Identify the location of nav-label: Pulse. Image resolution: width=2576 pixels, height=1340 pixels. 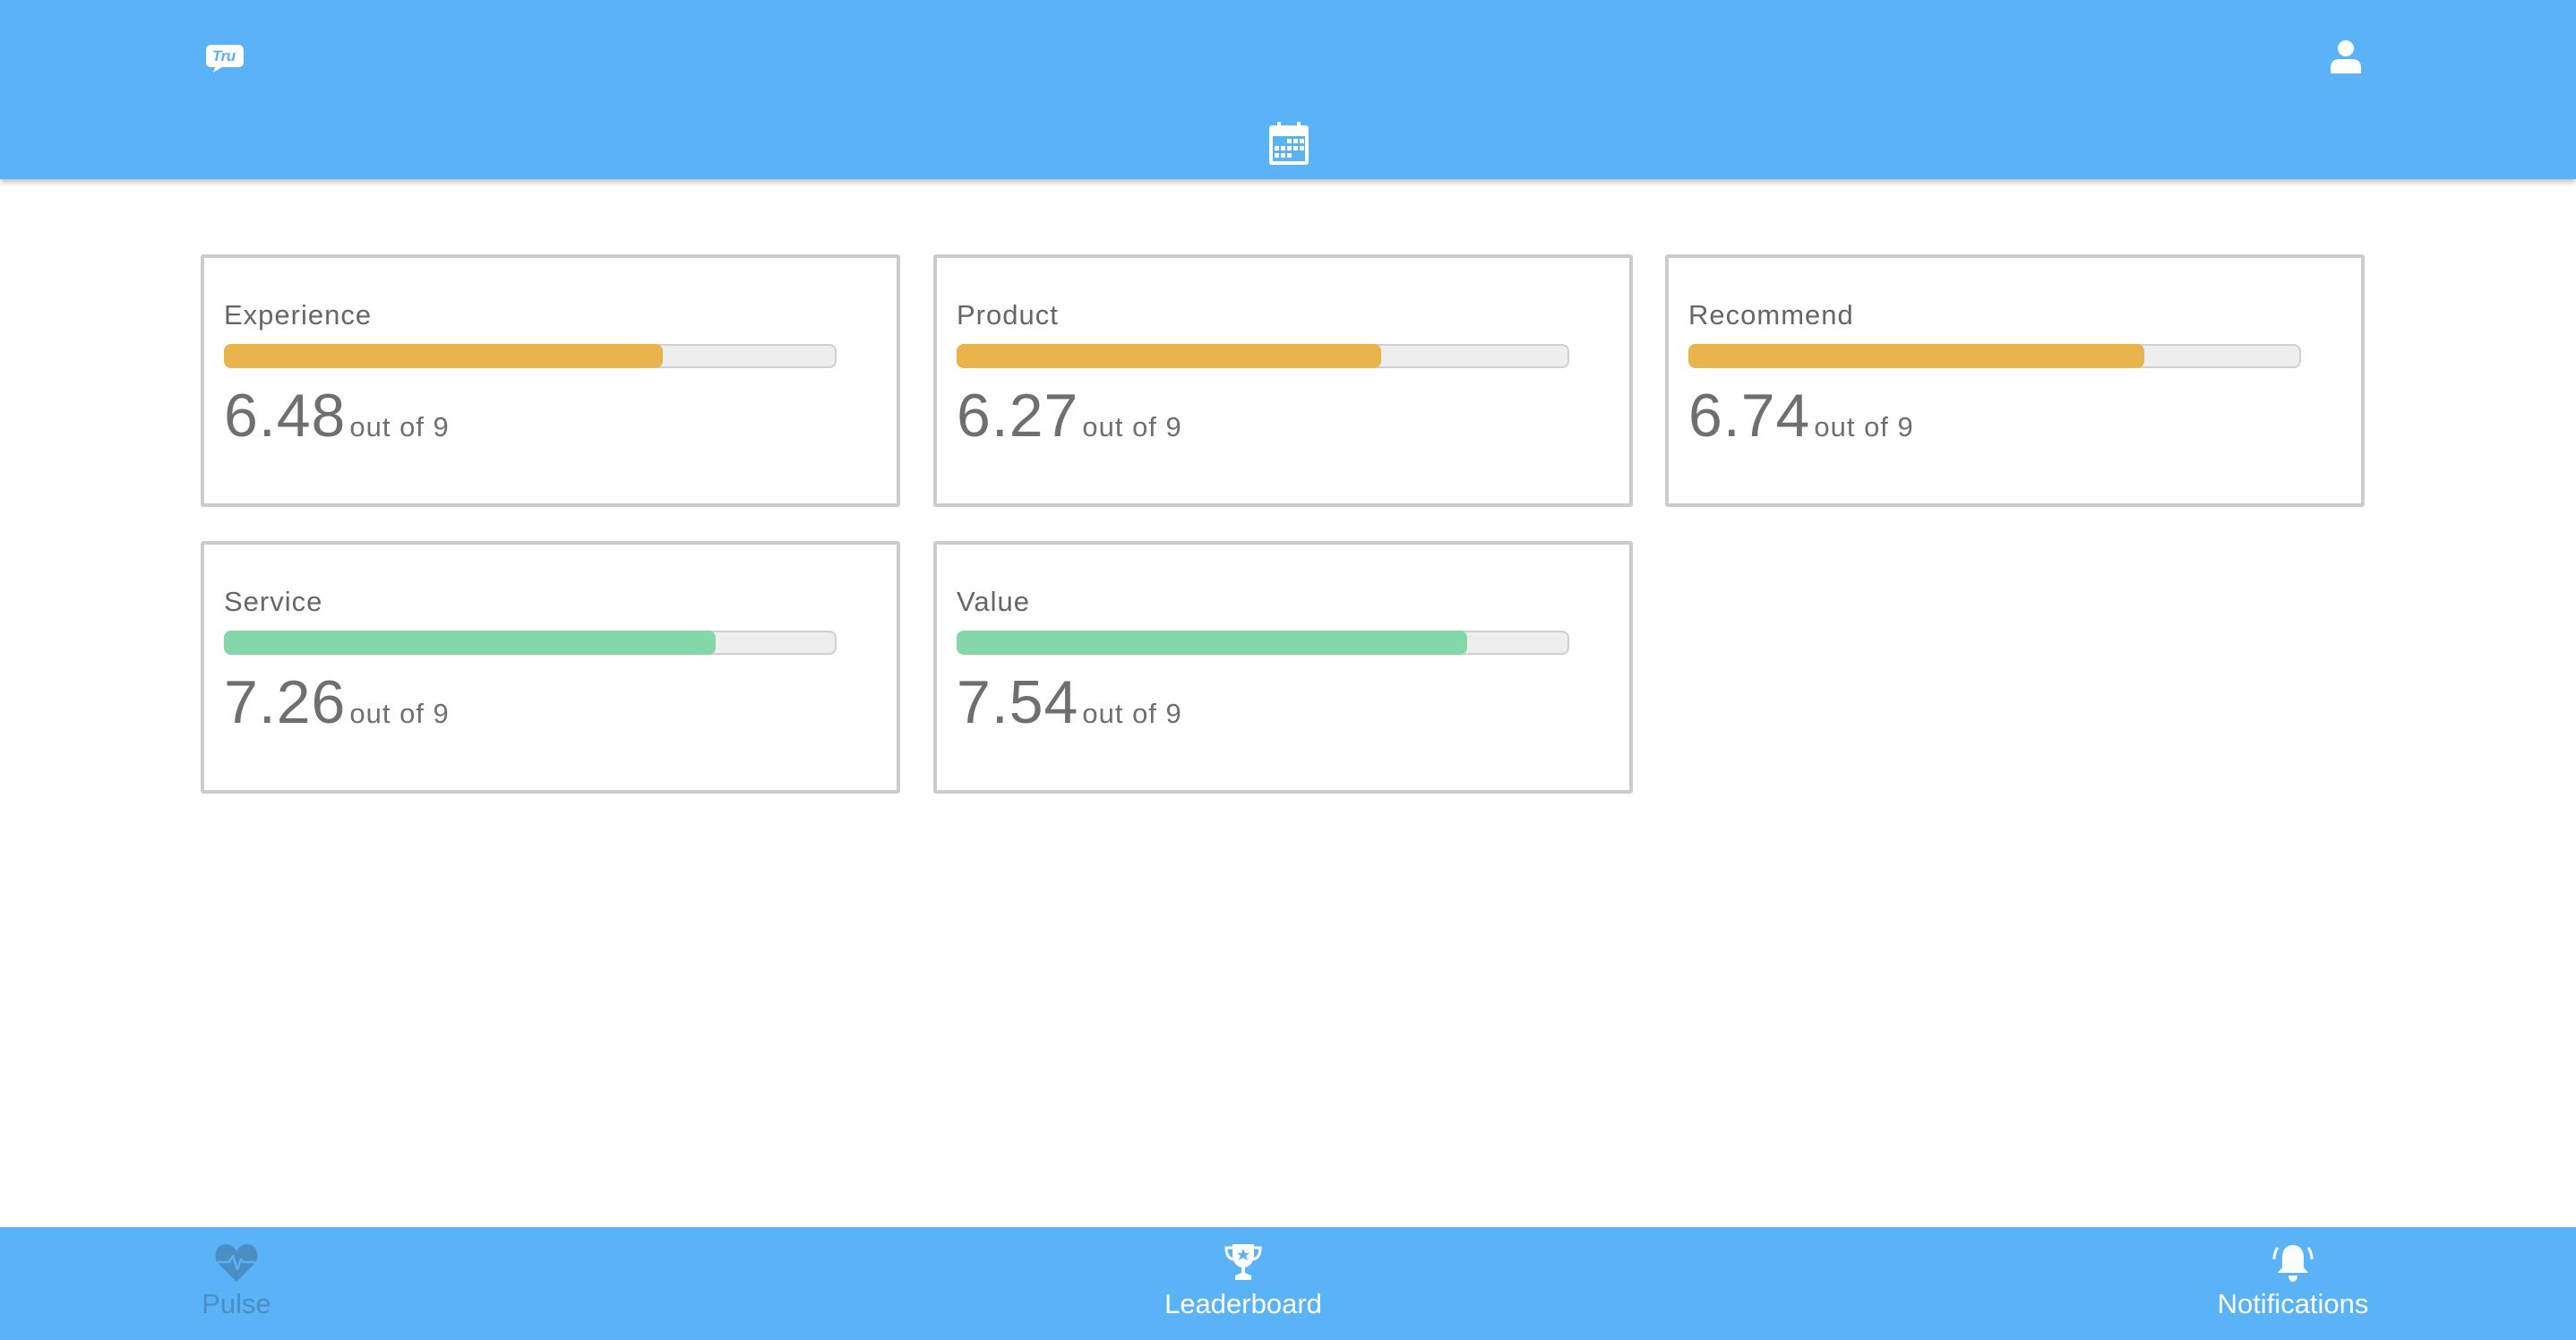
(236, 1303).